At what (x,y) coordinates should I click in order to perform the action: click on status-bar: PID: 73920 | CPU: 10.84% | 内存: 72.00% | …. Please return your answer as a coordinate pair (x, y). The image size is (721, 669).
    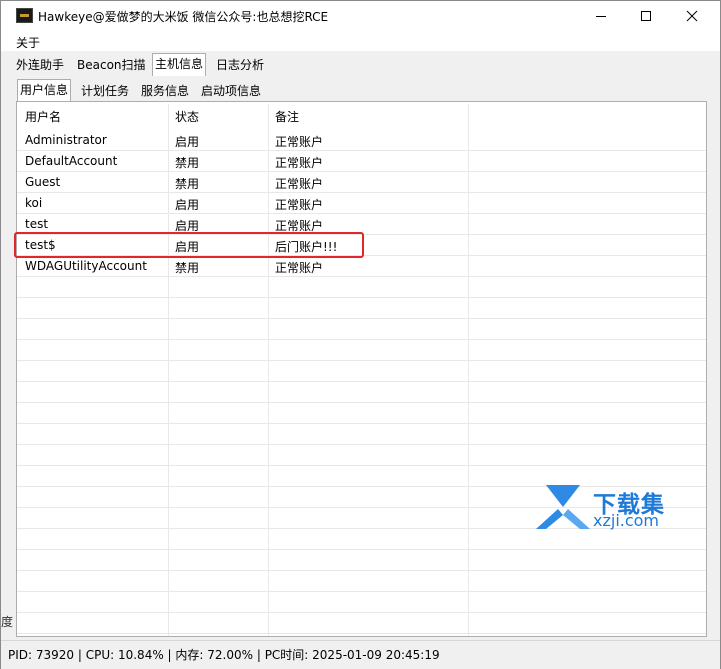
    Looking at the image, I should click on (360, 654).